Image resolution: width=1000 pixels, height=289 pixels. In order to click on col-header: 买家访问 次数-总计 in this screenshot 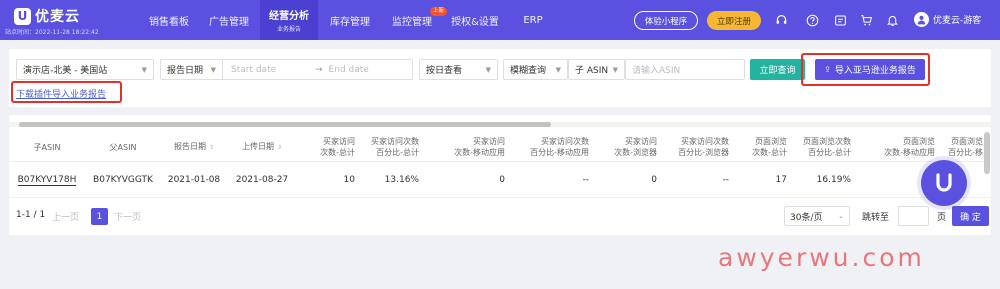, I will do `click(337, 147)`.